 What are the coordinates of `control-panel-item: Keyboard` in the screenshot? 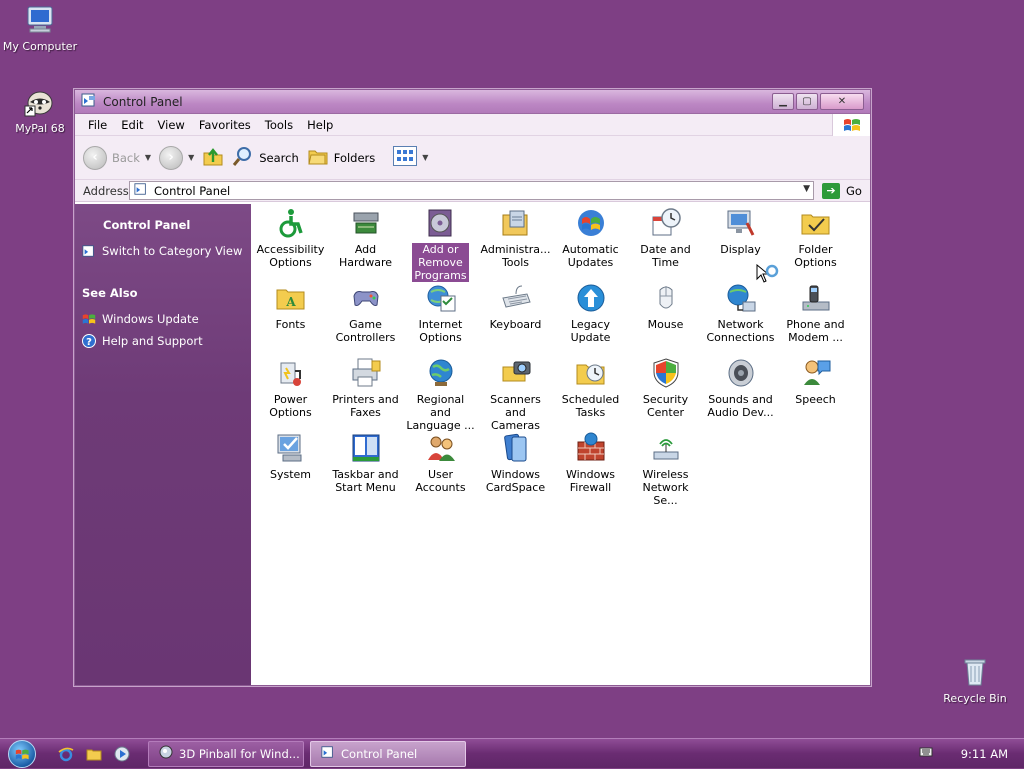 It's located at (515, 306).